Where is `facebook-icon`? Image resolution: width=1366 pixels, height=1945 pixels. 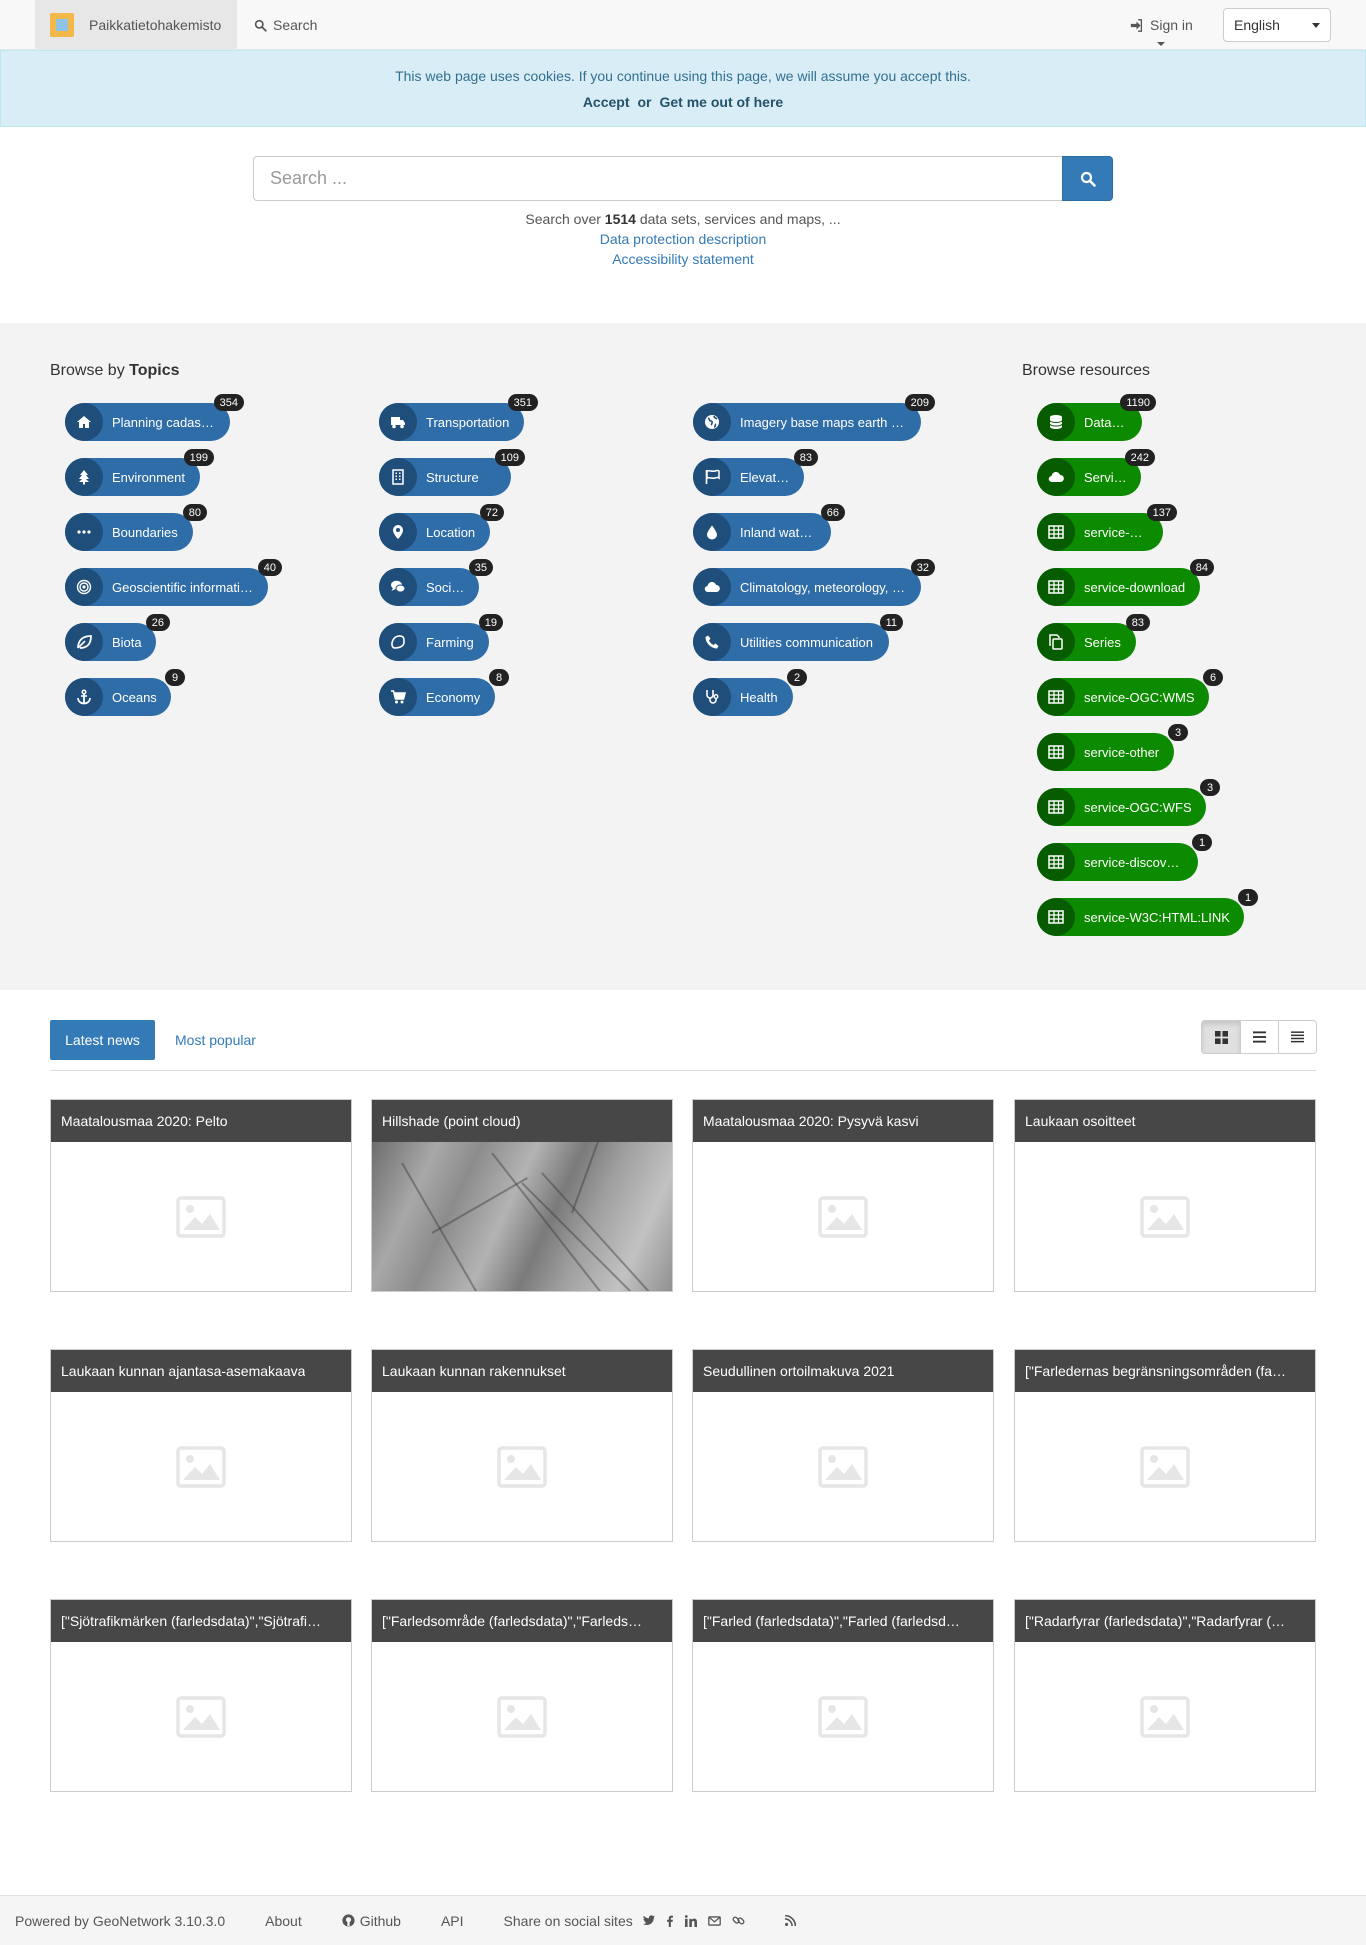
facebook-icon is located at coordinates (670, 1921).